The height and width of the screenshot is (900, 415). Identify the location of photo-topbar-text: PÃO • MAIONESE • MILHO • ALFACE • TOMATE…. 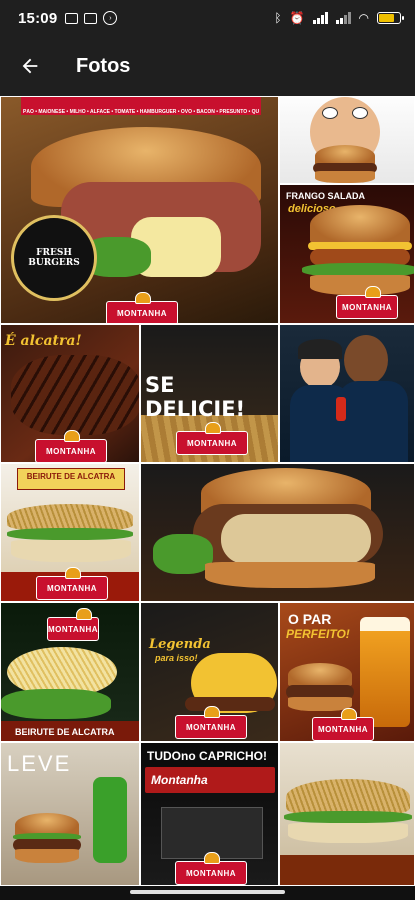
(141, 112).